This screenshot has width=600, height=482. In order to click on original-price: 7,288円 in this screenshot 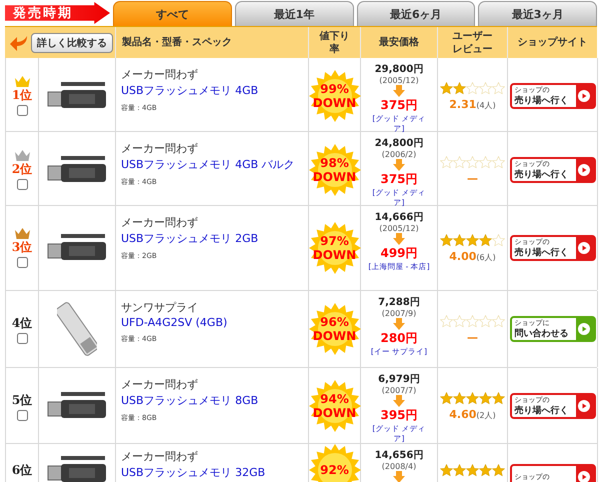, I will do `click(399, 302)`.